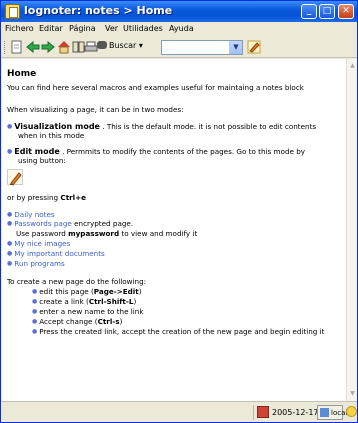 This screenshot has width=358, height=423. Describe the element at coordinates (39, 263) in the screenshot. I see `run-programs-link: Run programs` at that location.